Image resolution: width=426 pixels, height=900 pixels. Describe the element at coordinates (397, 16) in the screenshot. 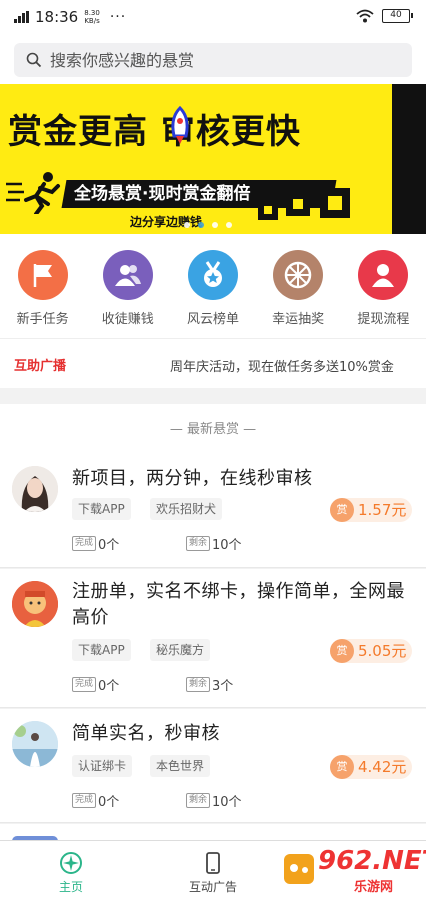

I see `battery-icon: 40` at that location.